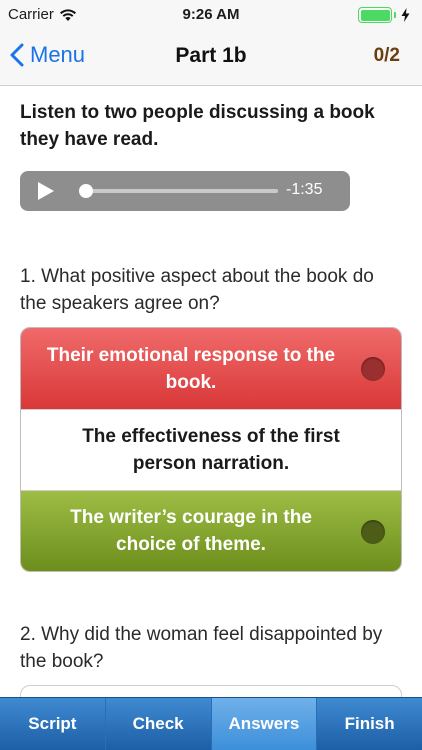 Image resolution: width=422 pixels, height=750 pixels. I want to click on audio-progress-track, so click(180, 191).